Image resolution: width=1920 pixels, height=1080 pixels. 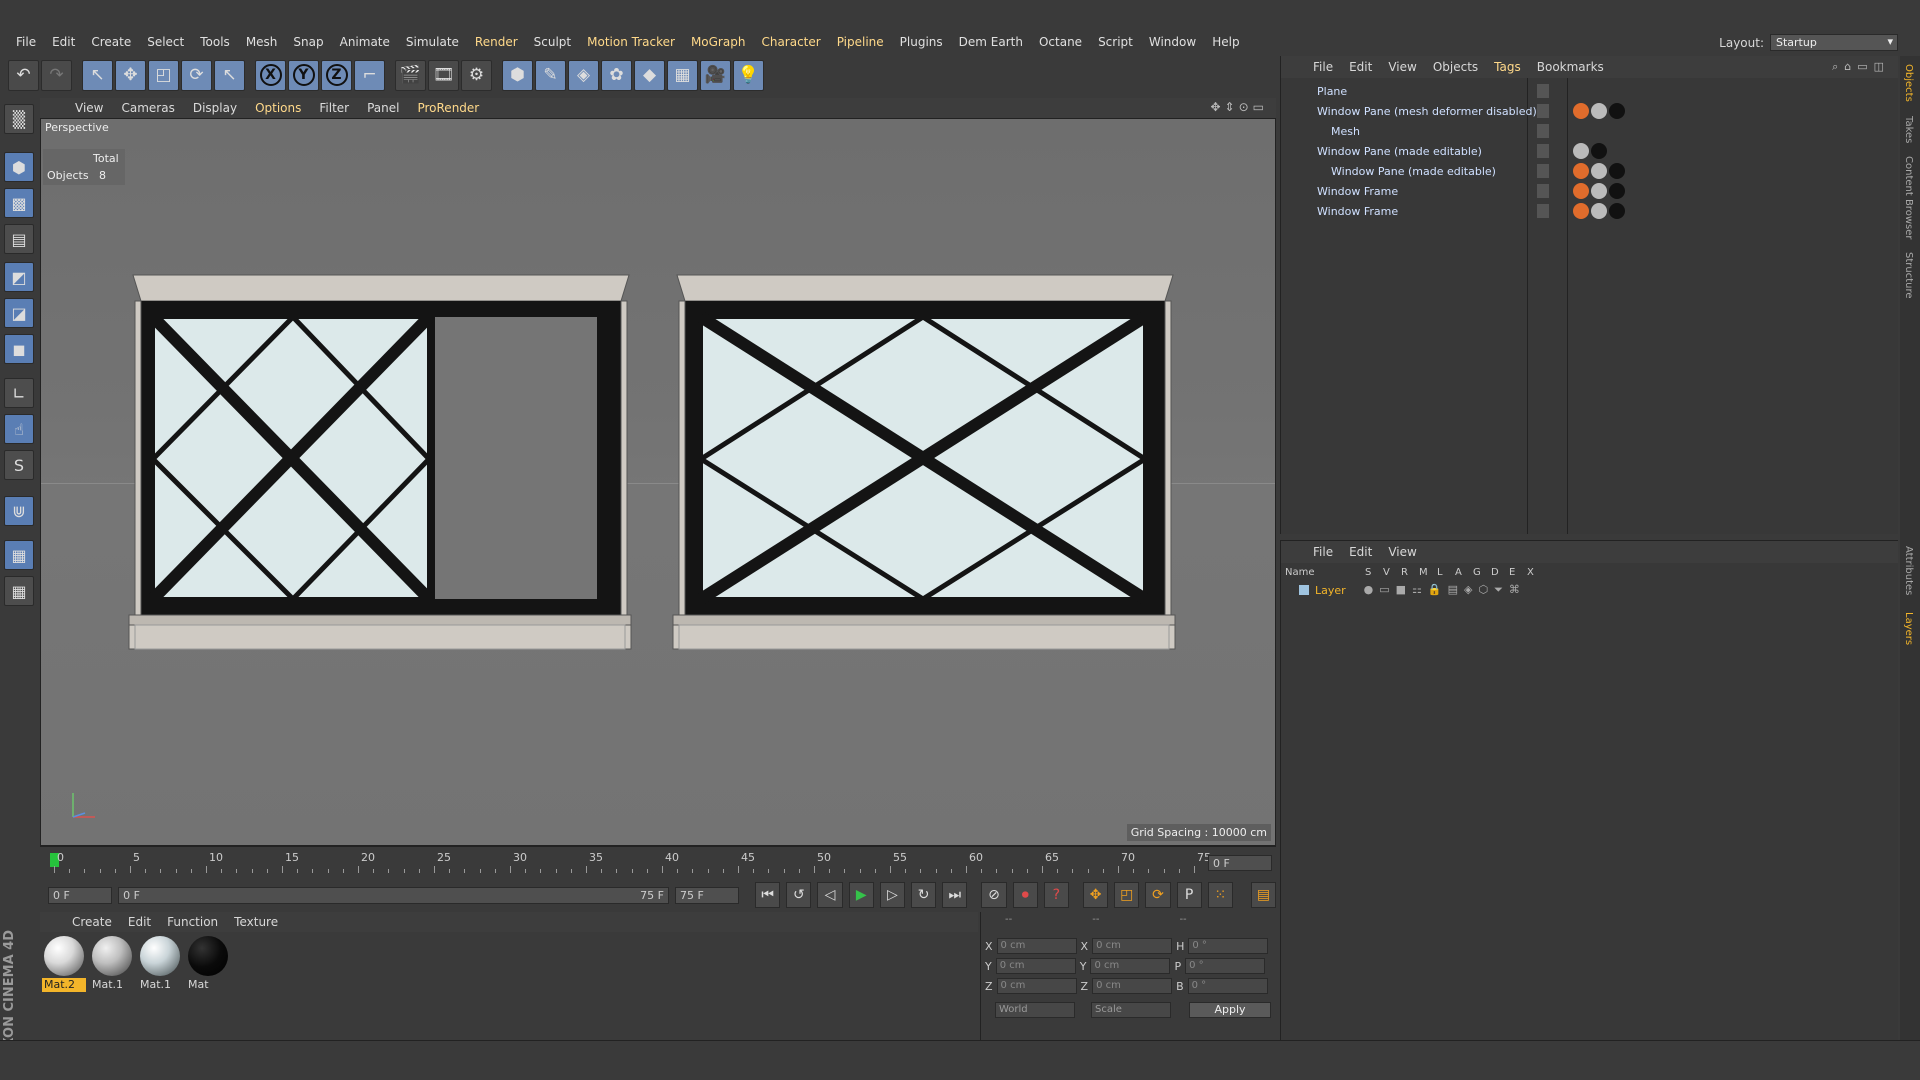 What do you see at coordinates (748, 75) in the screenshot?
I see `light-icon: 💡` at bounding box center [748, 75].